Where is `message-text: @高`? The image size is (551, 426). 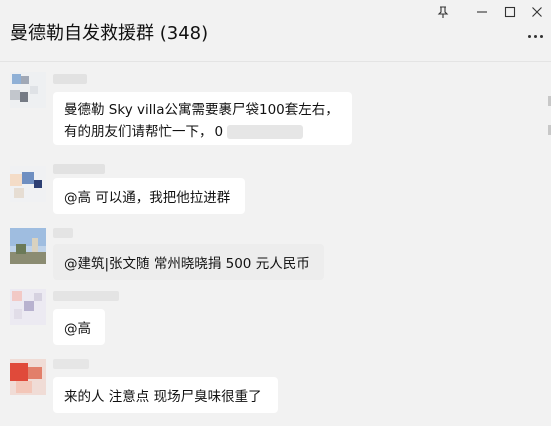 message-text: @高 is located at coordinates (77, 329).